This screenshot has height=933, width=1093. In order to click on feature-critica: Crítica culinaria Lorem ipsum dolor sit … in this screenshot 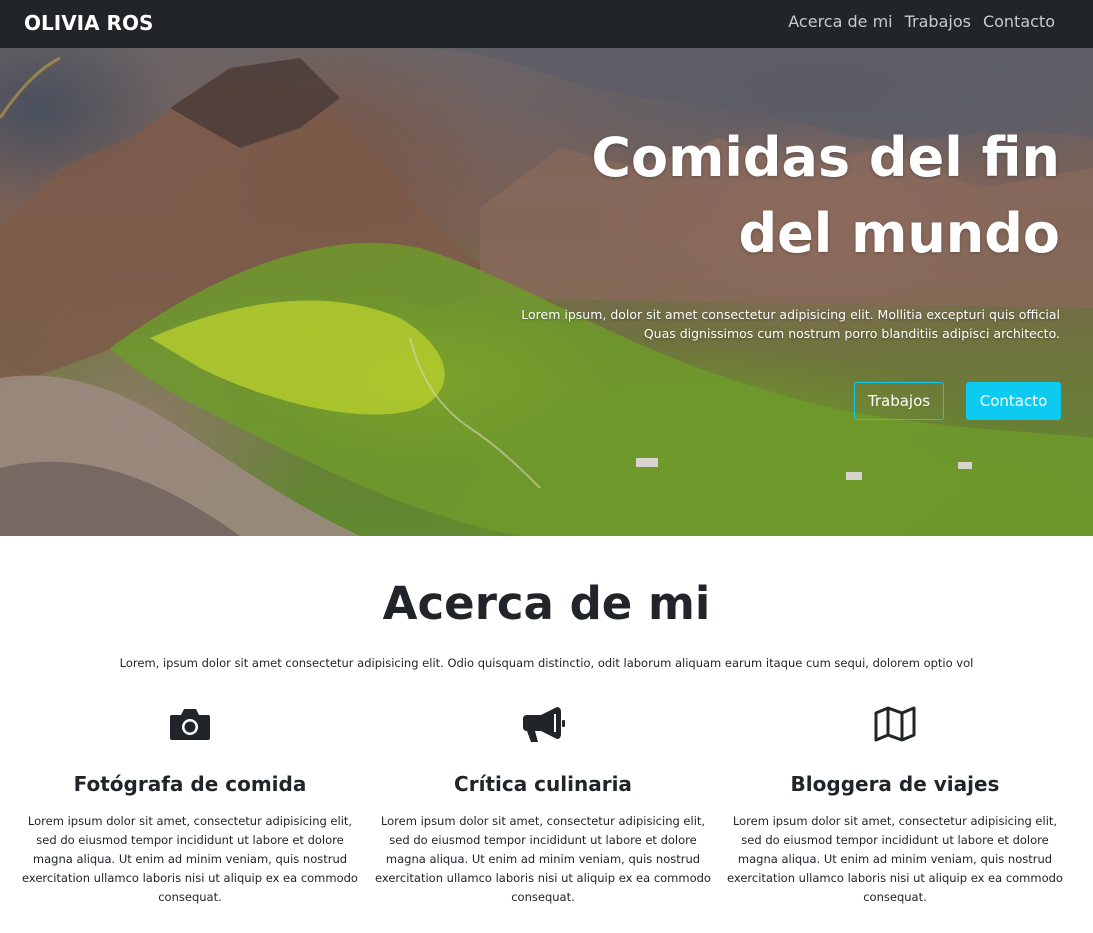, I will do `click(543, 805)`.